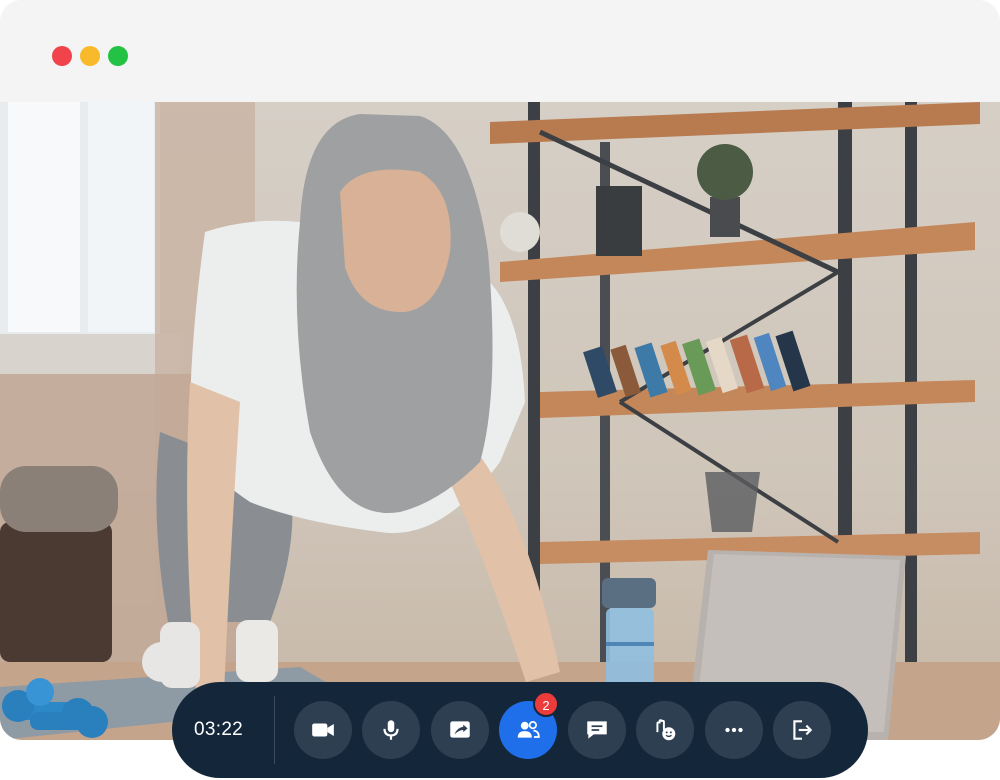 The image size is (1000, 780). I want to click on camera-button, so click(323, 730).